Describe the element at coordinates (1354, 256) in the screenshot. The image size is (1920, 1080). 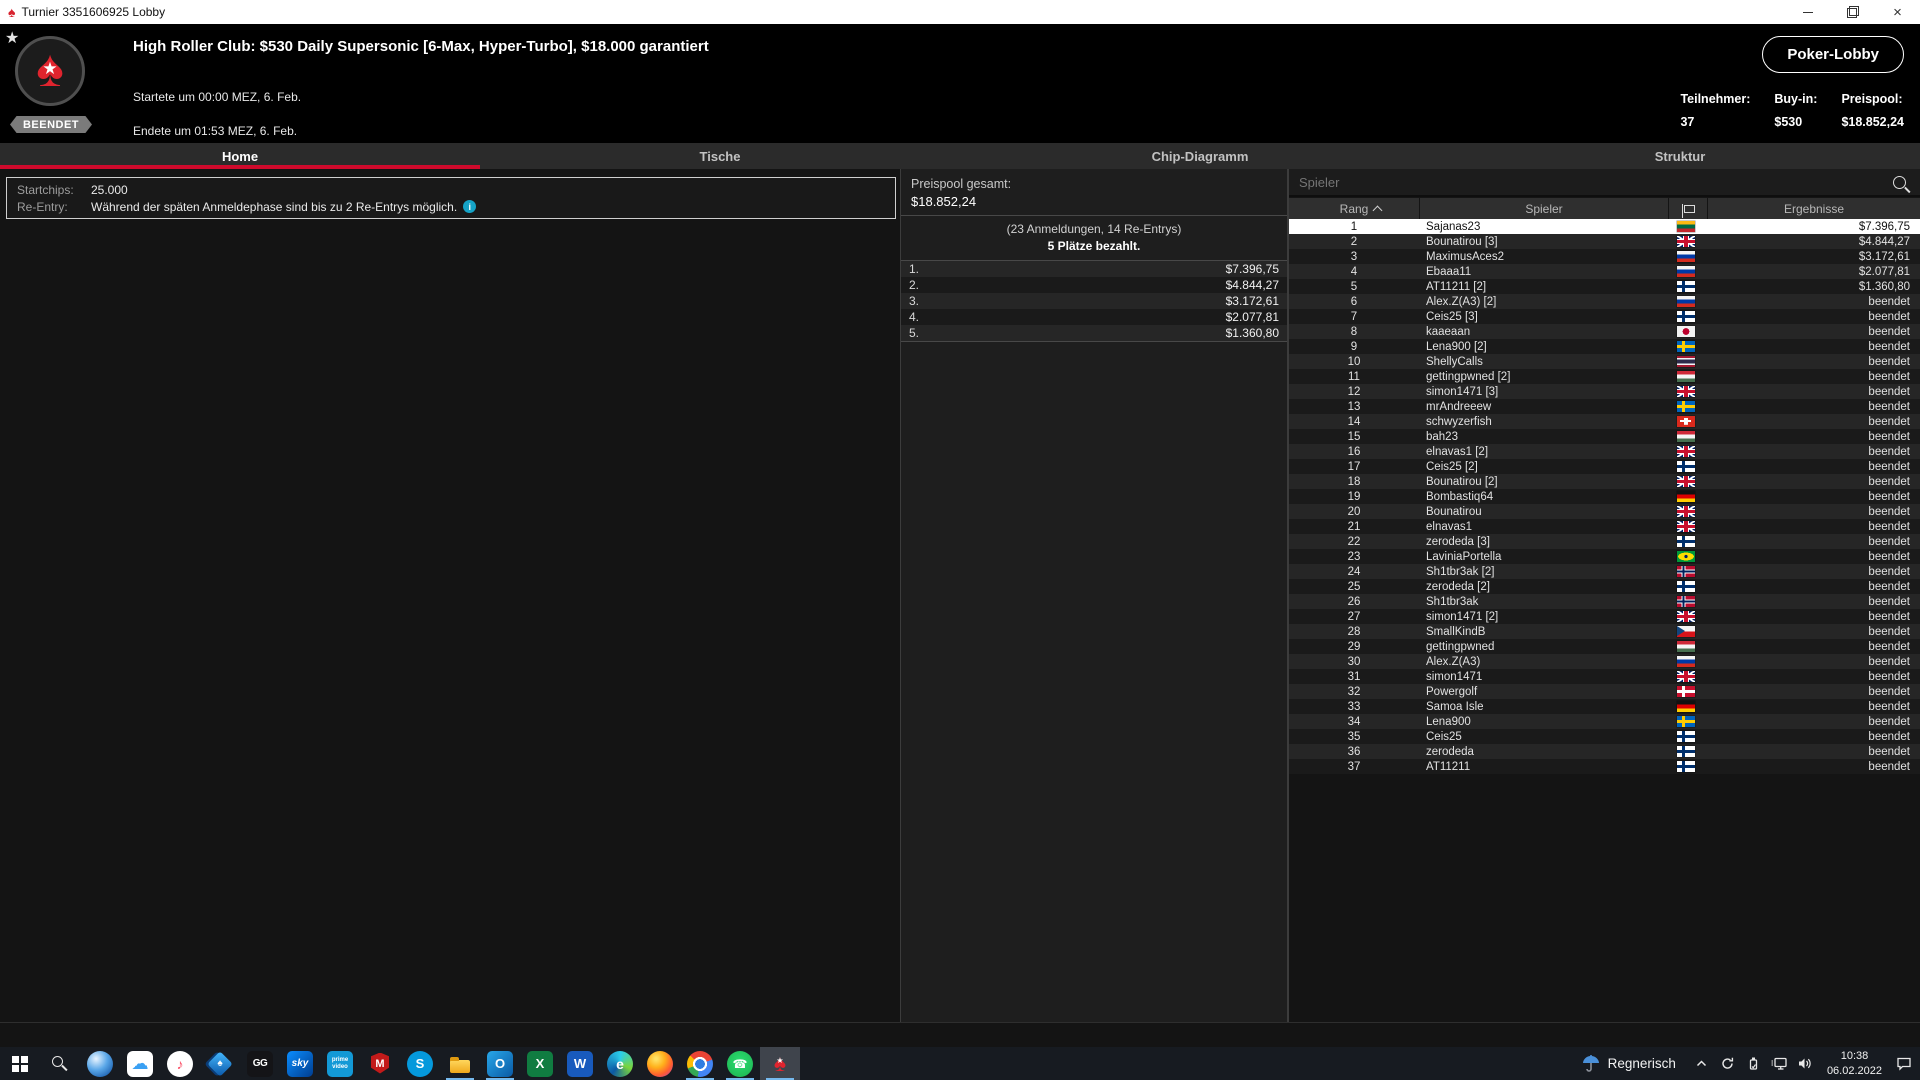
I see `player-rank: 3` at that location.